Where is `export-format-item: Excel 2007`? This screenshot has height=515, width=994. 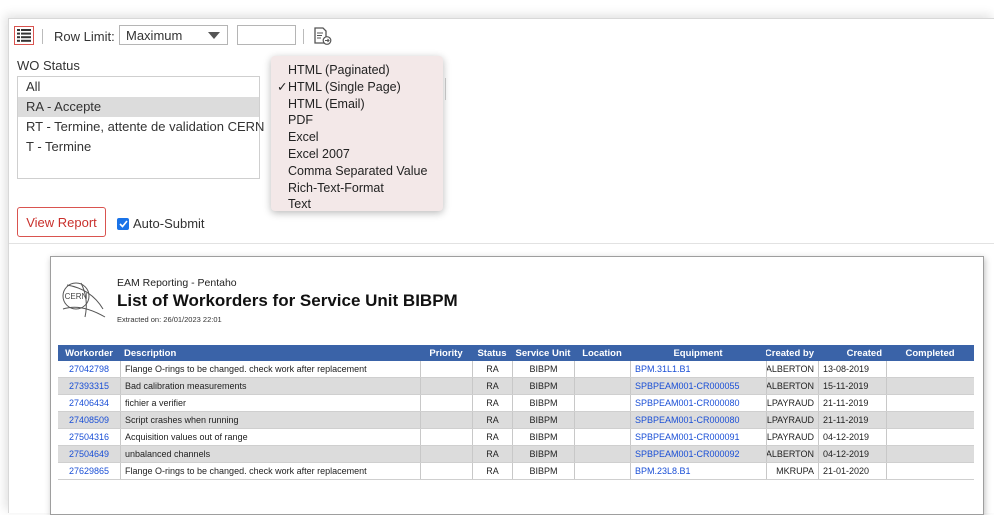
export-format-item: Excel 2007 is located at coordinates (357, 154).